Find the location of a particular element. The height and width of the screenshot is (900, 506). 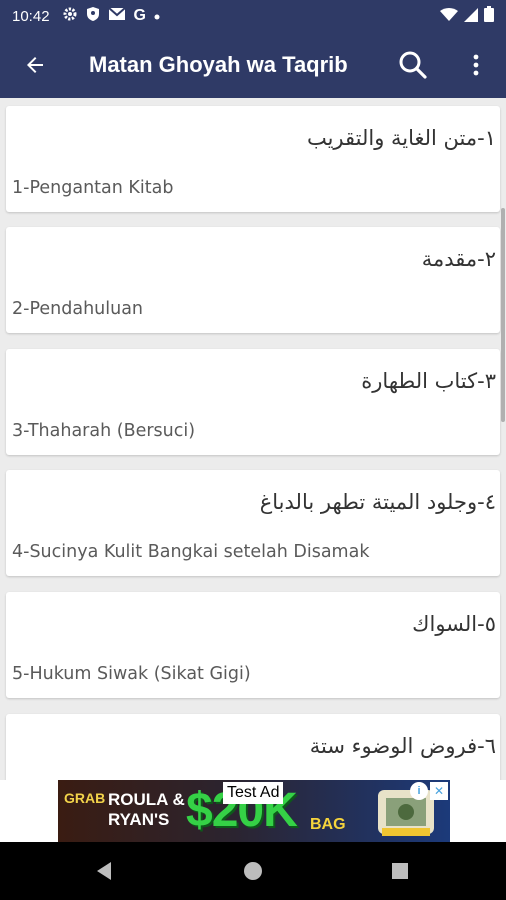

list-item-arabic-title: ٤-وجلود الميتة تطهر بالدباغ is located at coordinates (377, 502).